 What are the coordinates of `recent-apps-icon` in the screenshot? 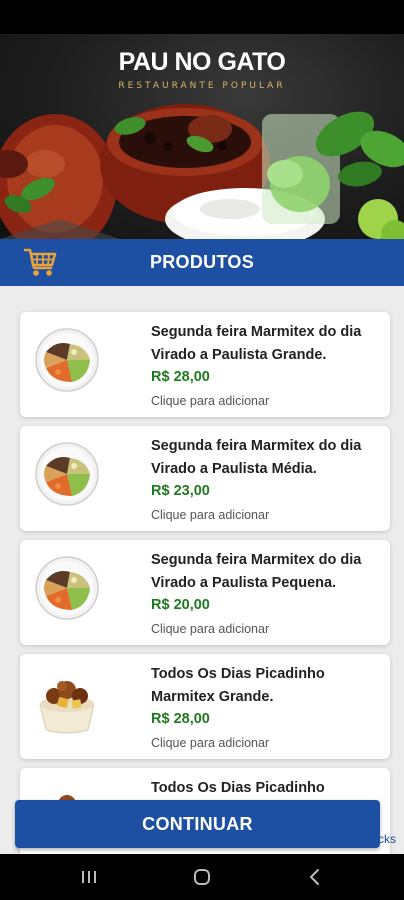 It's located at (89, 877).